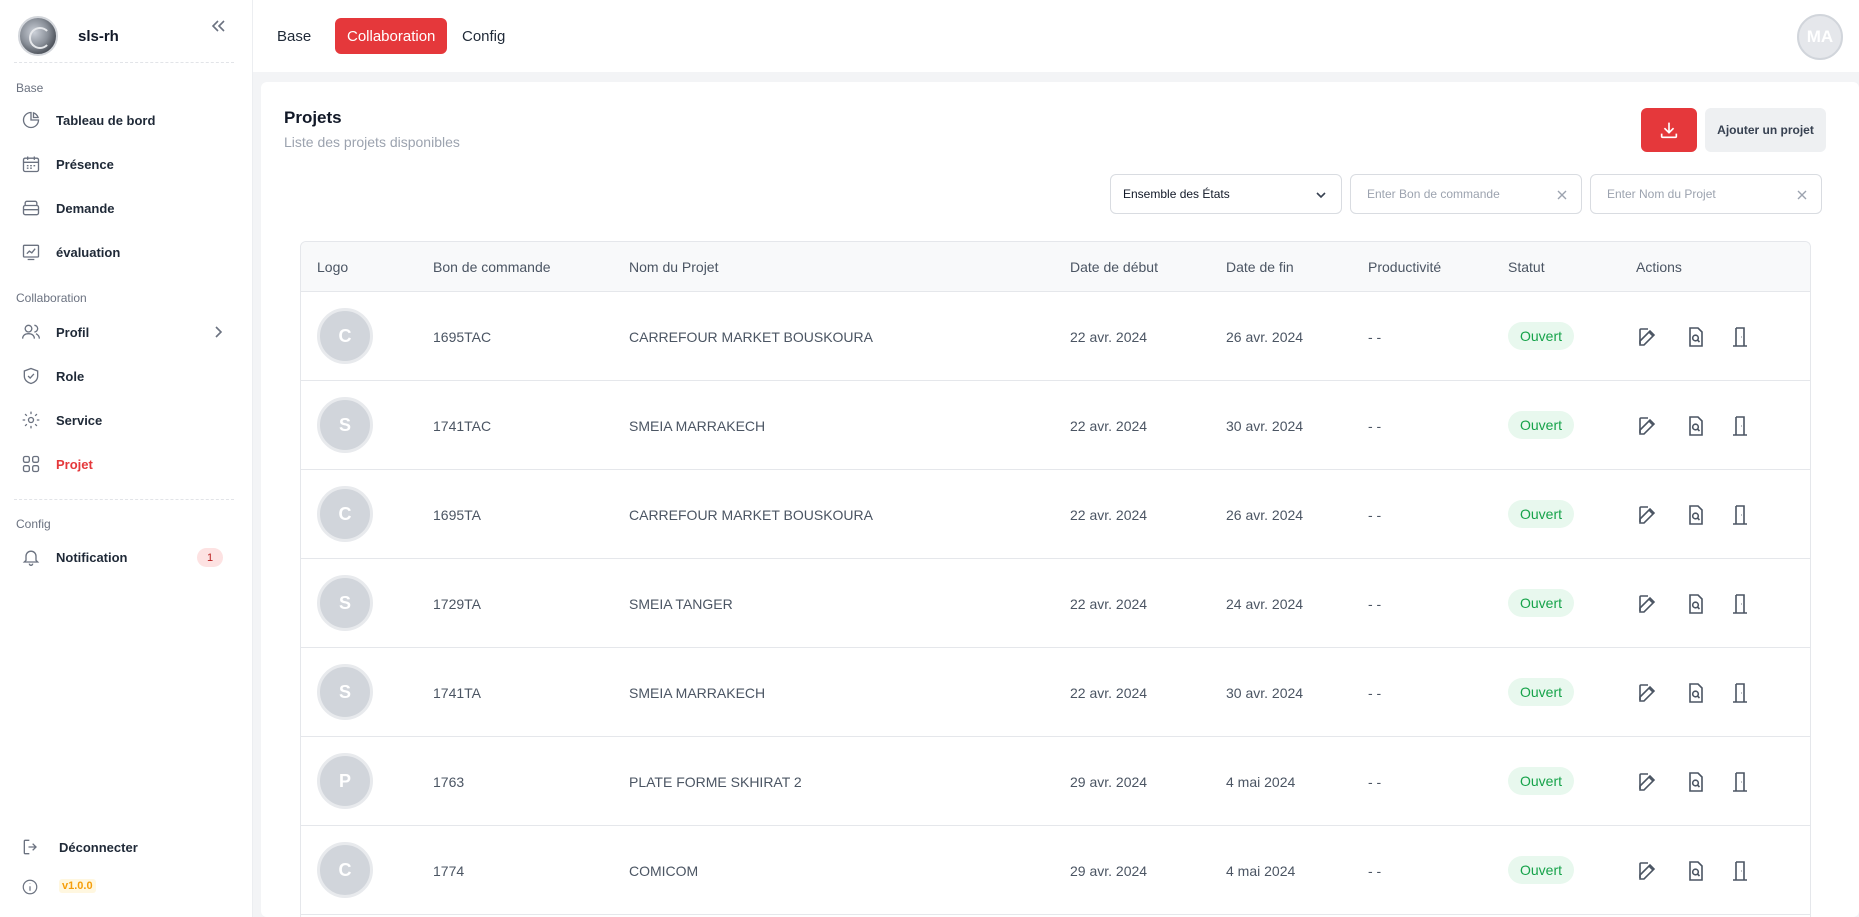  What do you see at coordinates (126, 557) in the screenshot?
I see `sidebar-item-notification: Notification 1` at bounding box center [126, 557].